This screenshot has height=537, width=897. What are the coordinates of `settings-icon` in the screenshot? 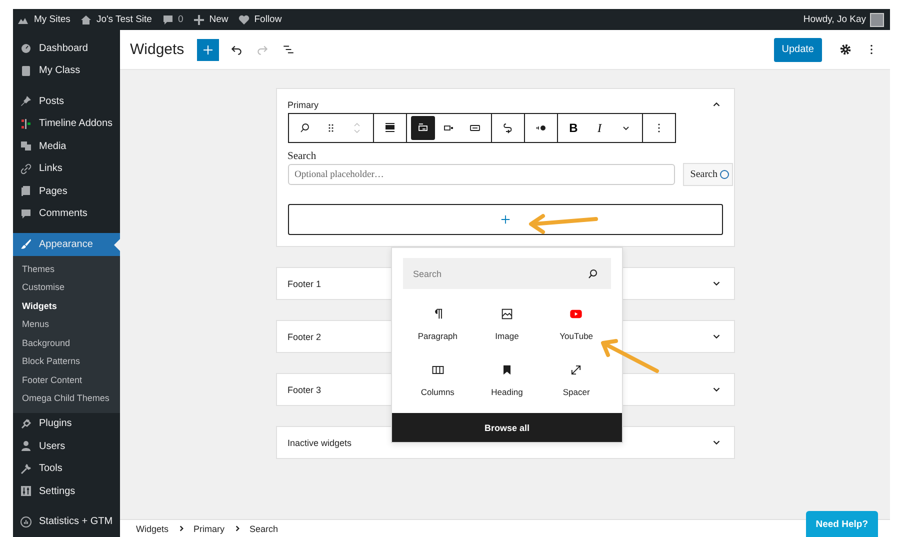 It's located at (845, 49).